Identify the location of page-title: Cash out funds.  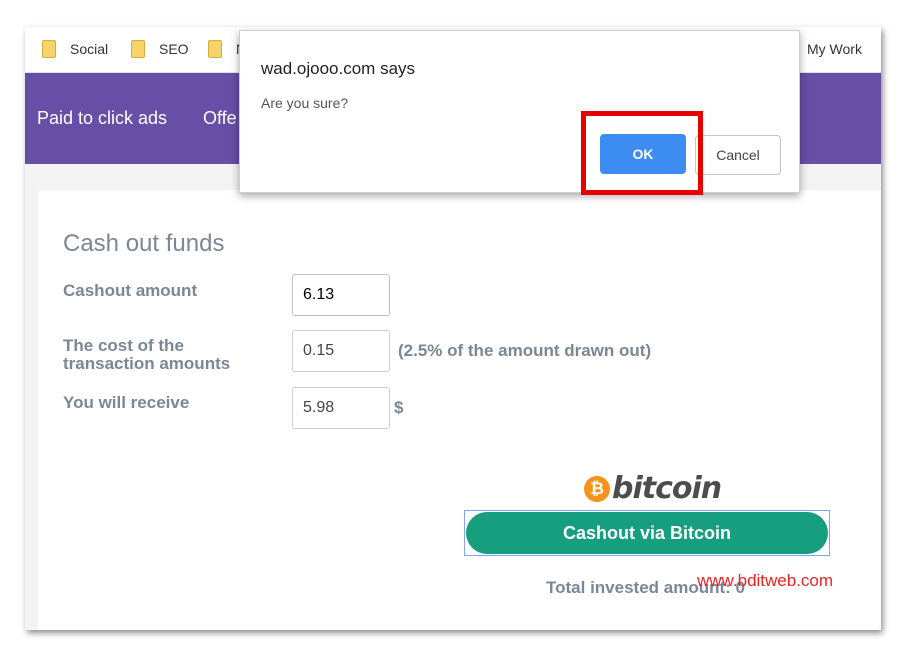
(144, 243).